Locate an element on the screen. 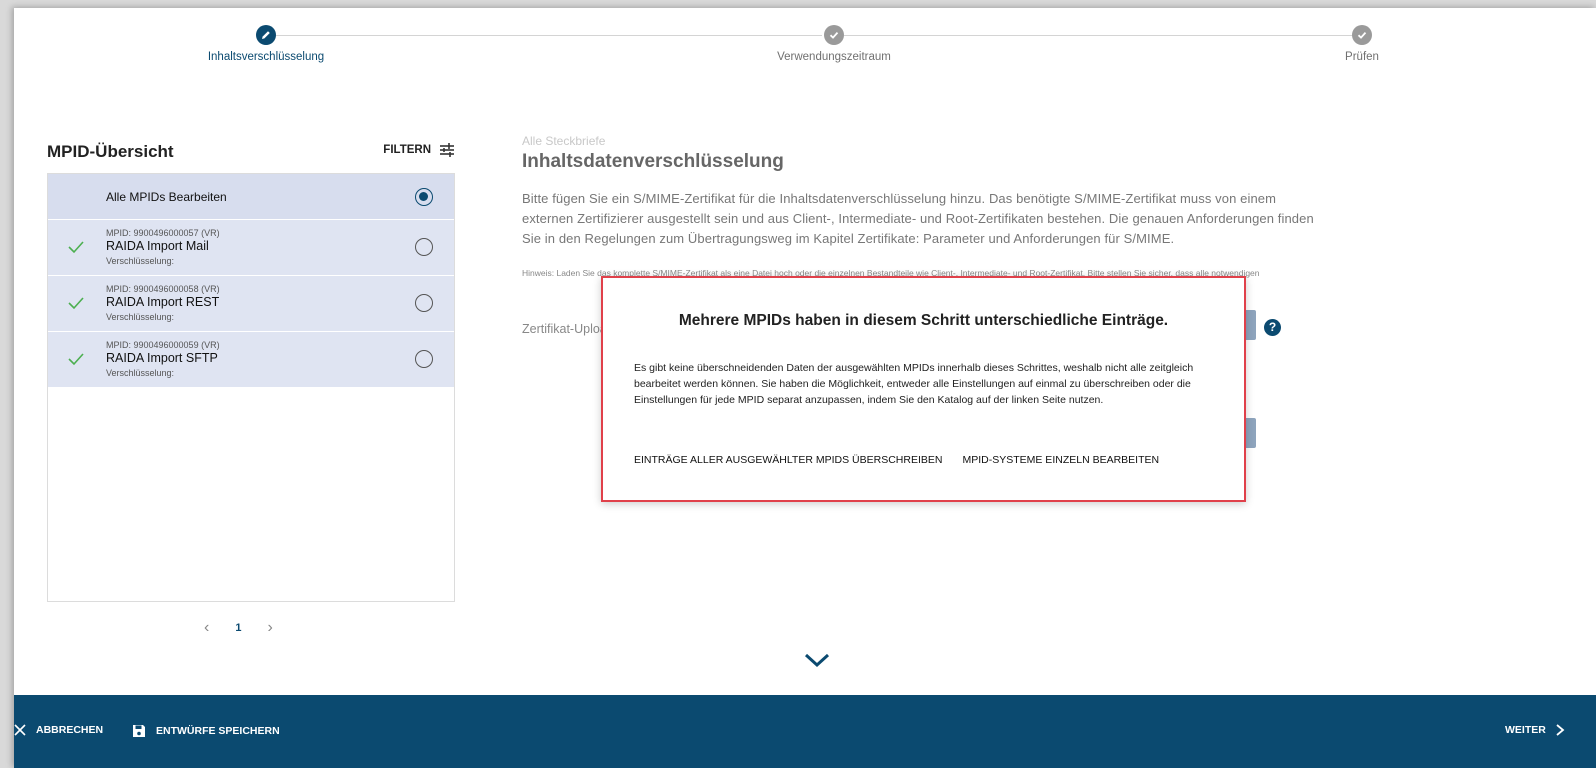 This screenshot has width=1596, height=768. edit-individually-button: MPID-SYSTEME EINZELN BEARBEITEN is located at coordinates (1060, 460).